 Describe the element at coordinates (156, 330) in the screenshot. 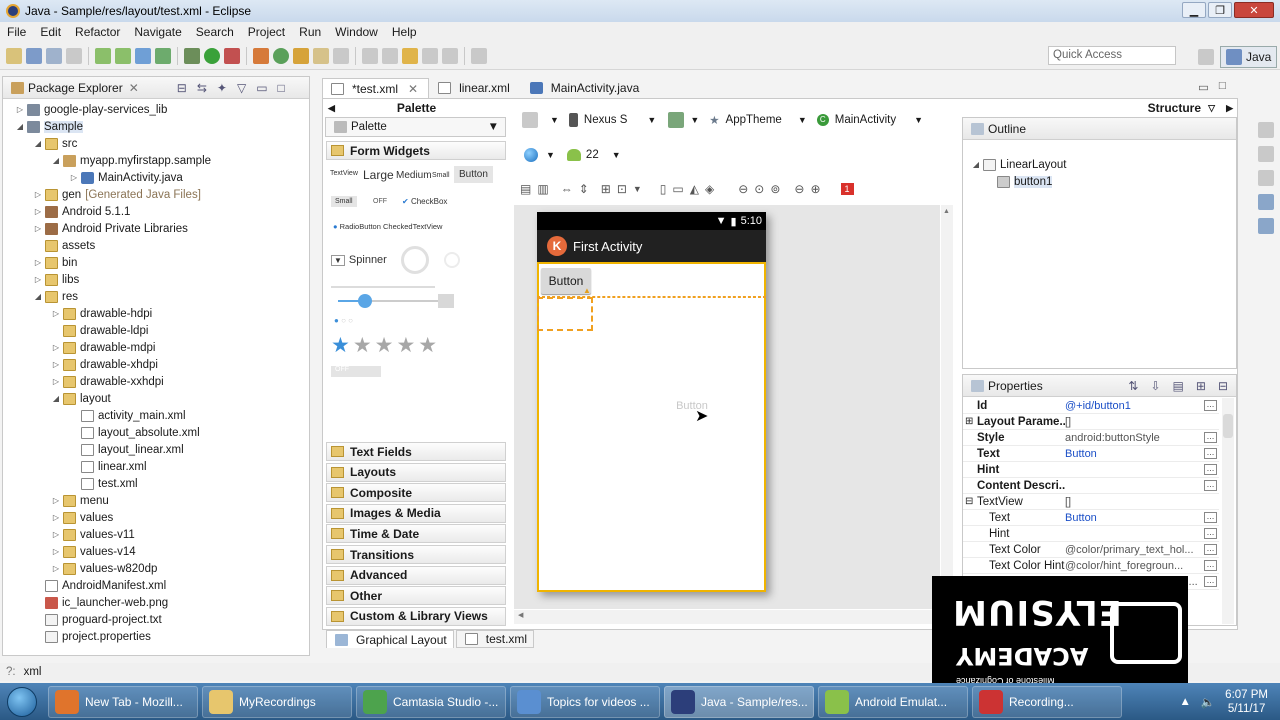

I see `tree-item: drawable-ldpi` at that location.